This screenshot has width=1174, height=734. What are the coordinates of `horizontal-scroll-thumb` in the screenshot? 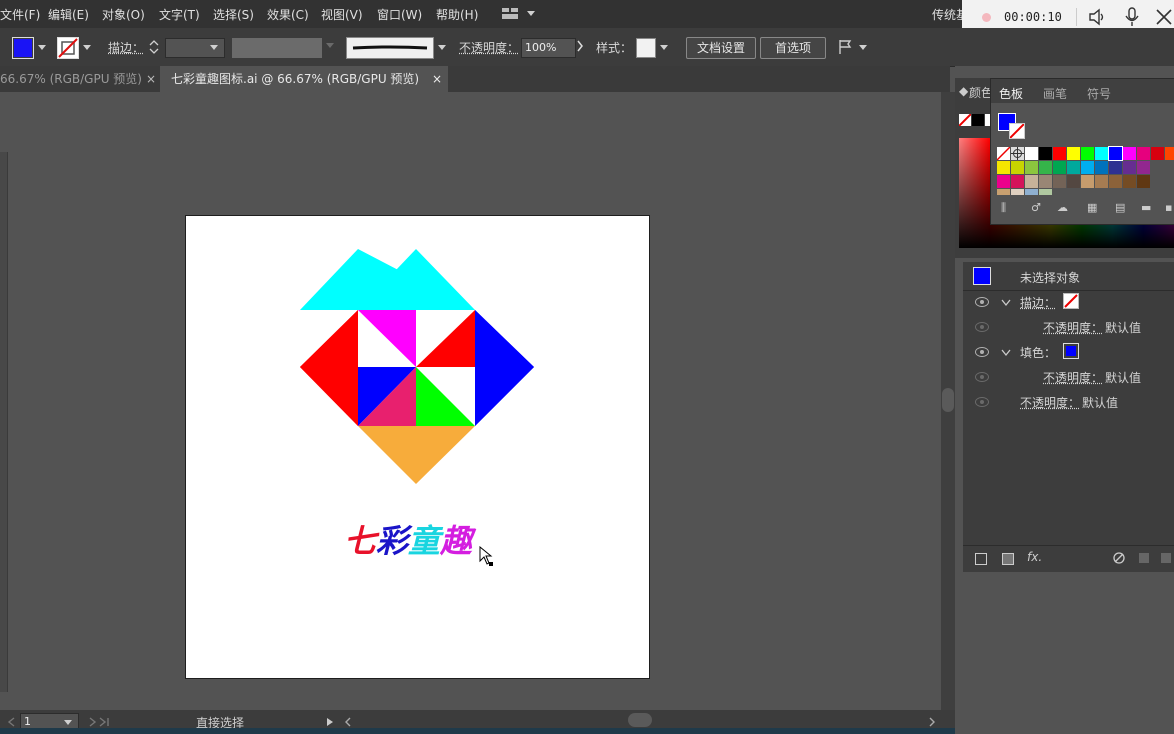 It's located at (640, 720).